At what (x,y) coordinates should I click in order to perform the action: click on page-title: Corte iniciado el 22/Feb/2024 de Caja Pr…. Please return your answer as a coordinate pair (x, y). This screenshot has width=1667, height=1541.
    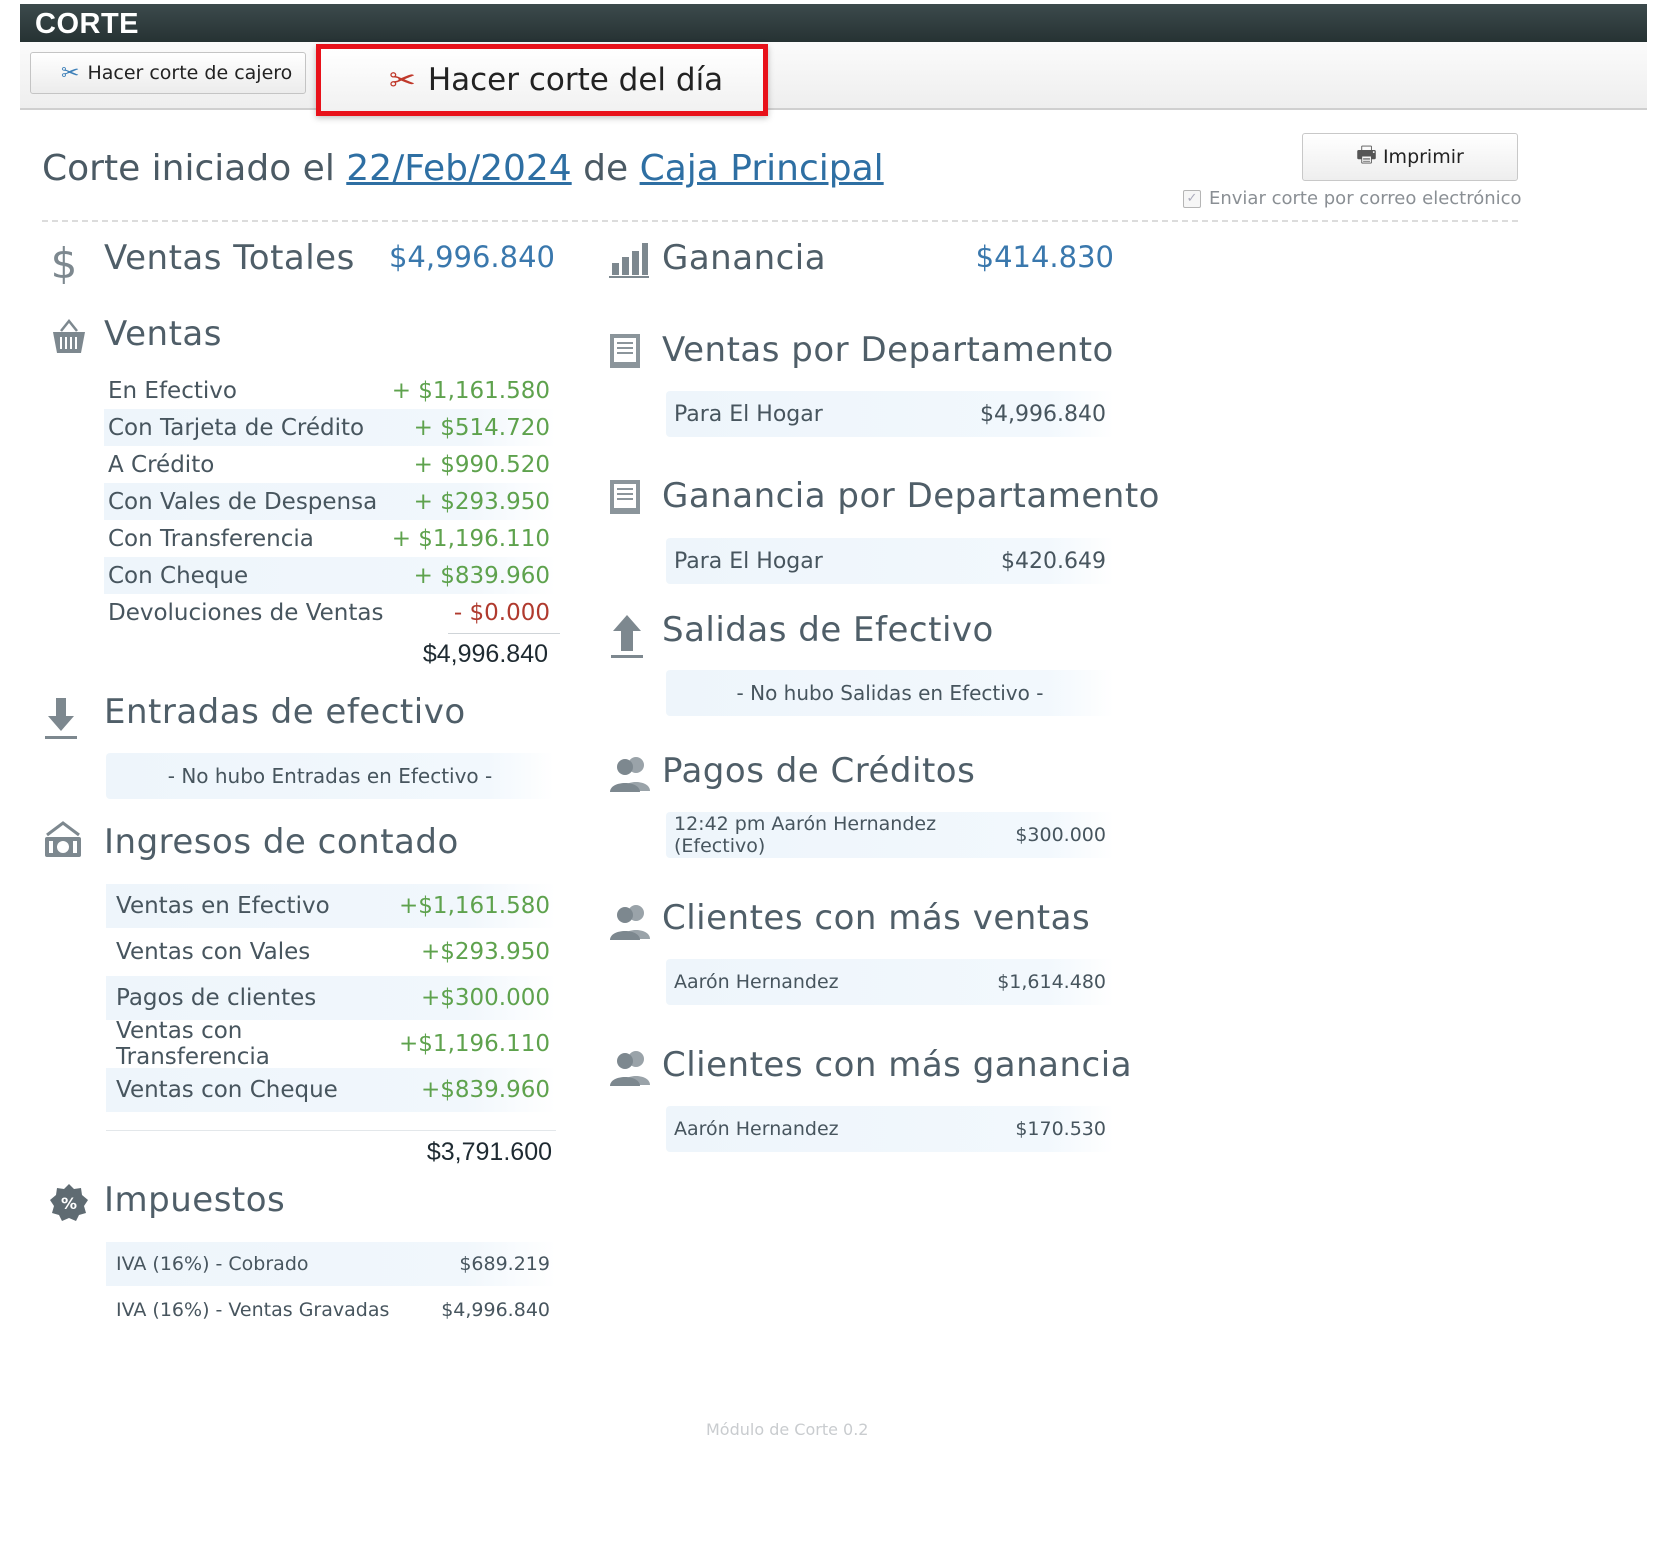
    Looking at the image, I should click on (463, 168).